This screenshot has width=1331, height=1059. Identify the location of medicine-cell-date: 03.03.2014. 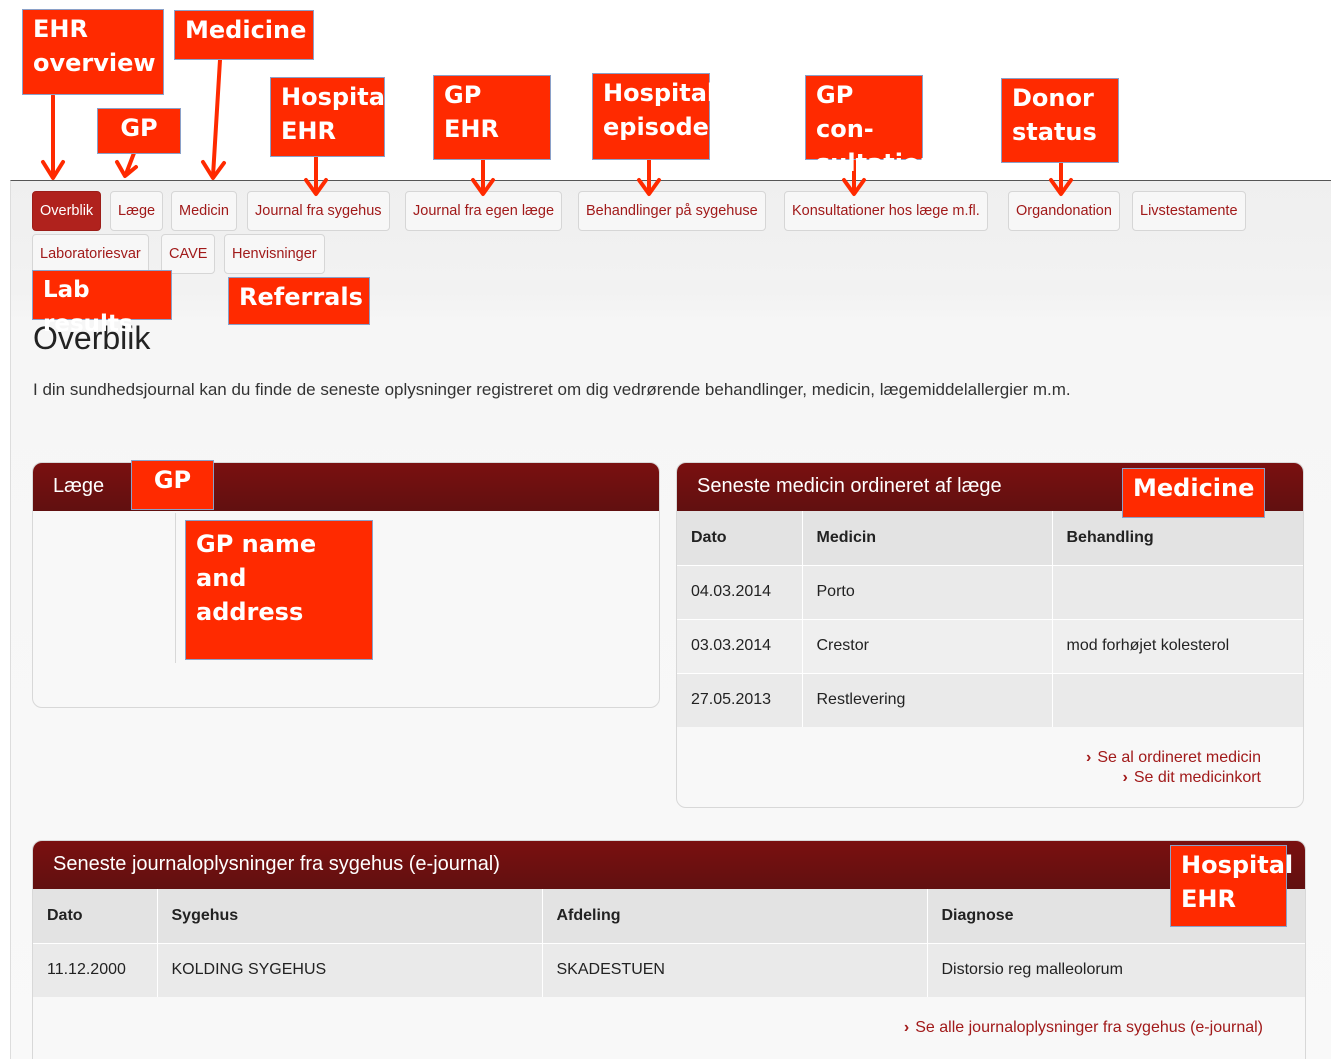
(739, 645).